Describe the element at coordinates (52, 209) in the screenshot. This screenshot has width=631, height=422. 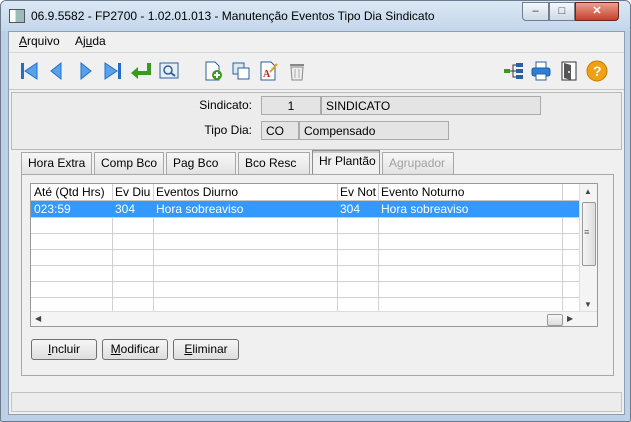
I see `cell-ate: 023:59` at that location.